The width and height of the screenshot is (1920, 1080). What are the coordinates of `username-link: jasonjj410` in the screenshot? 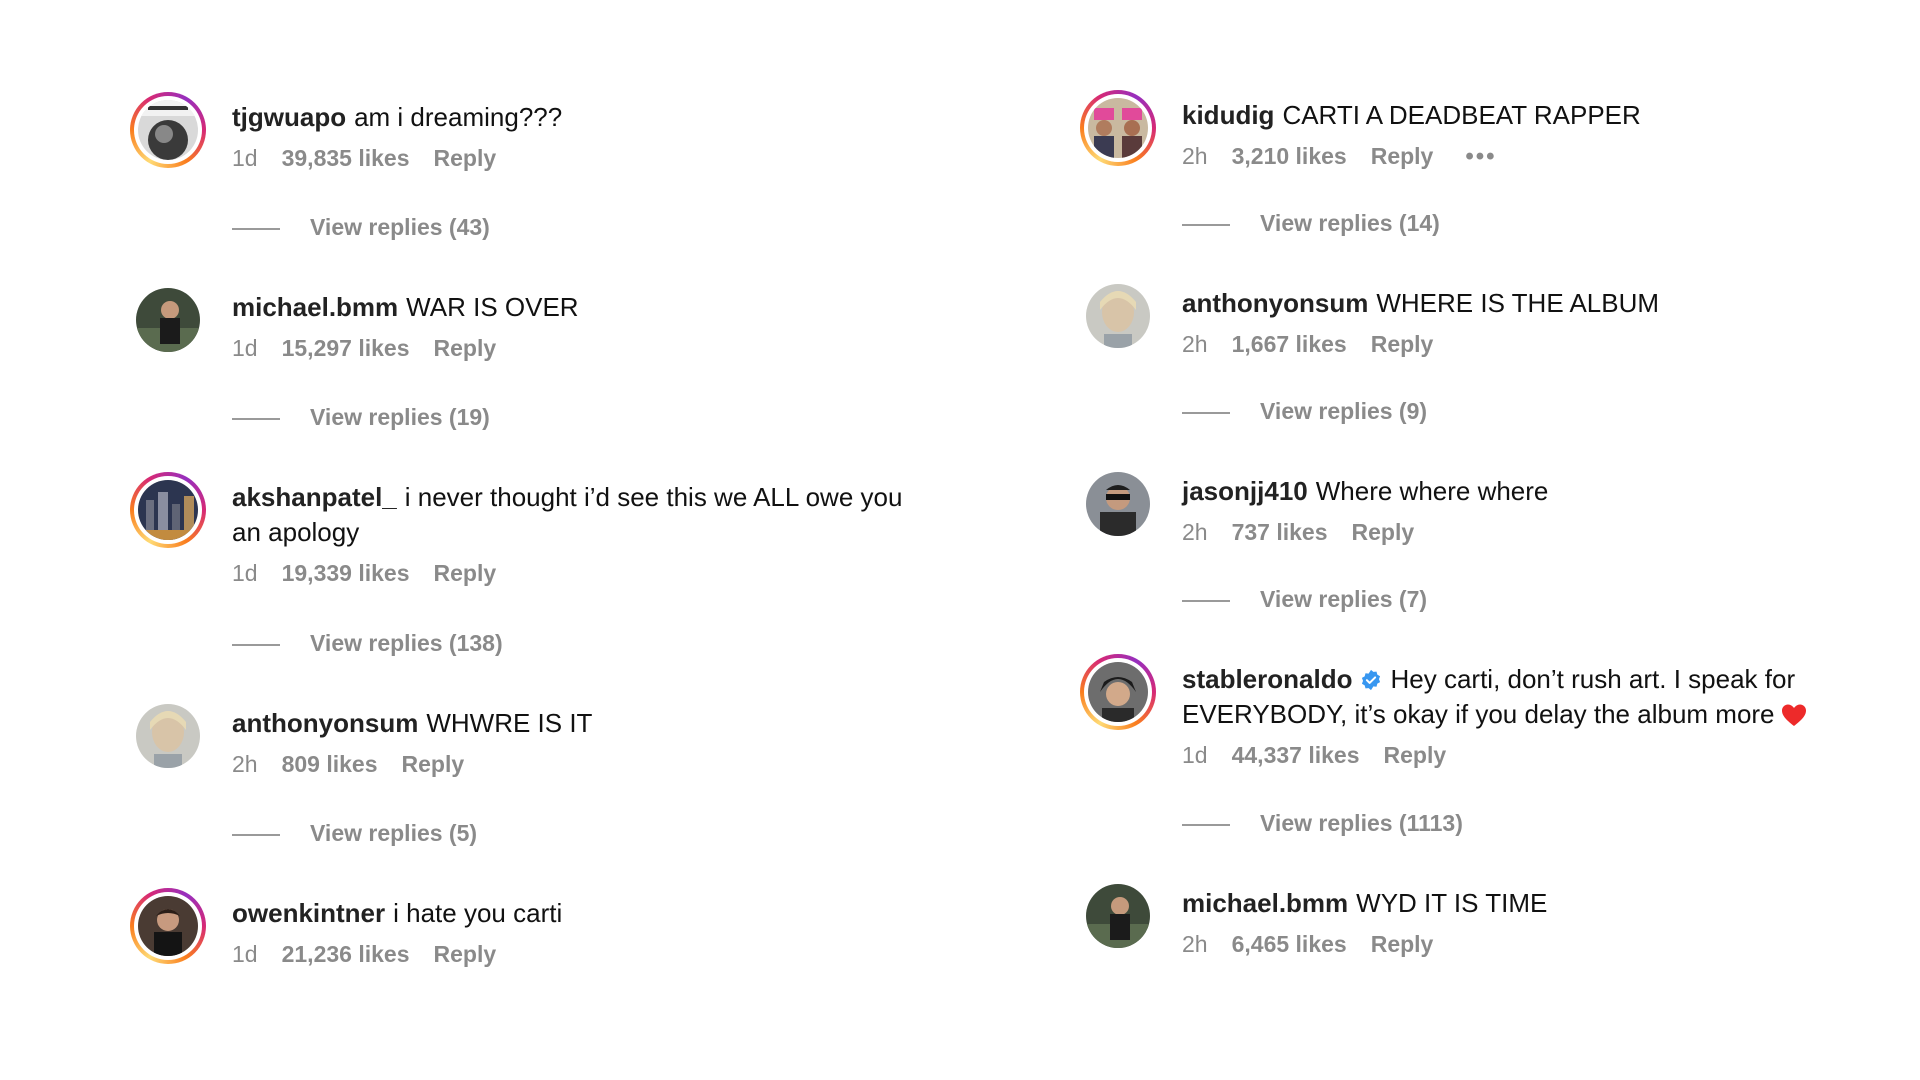 It's located at (1245, 491).